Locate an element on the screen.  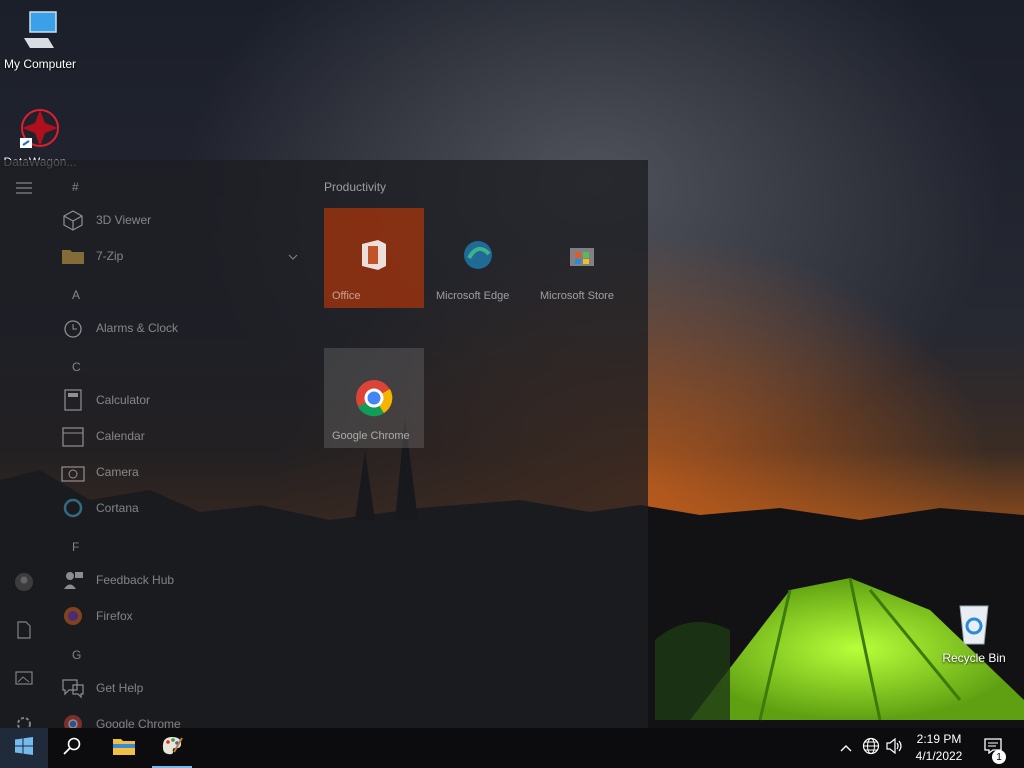
firefox-icon is located at coordinates (73, 616).